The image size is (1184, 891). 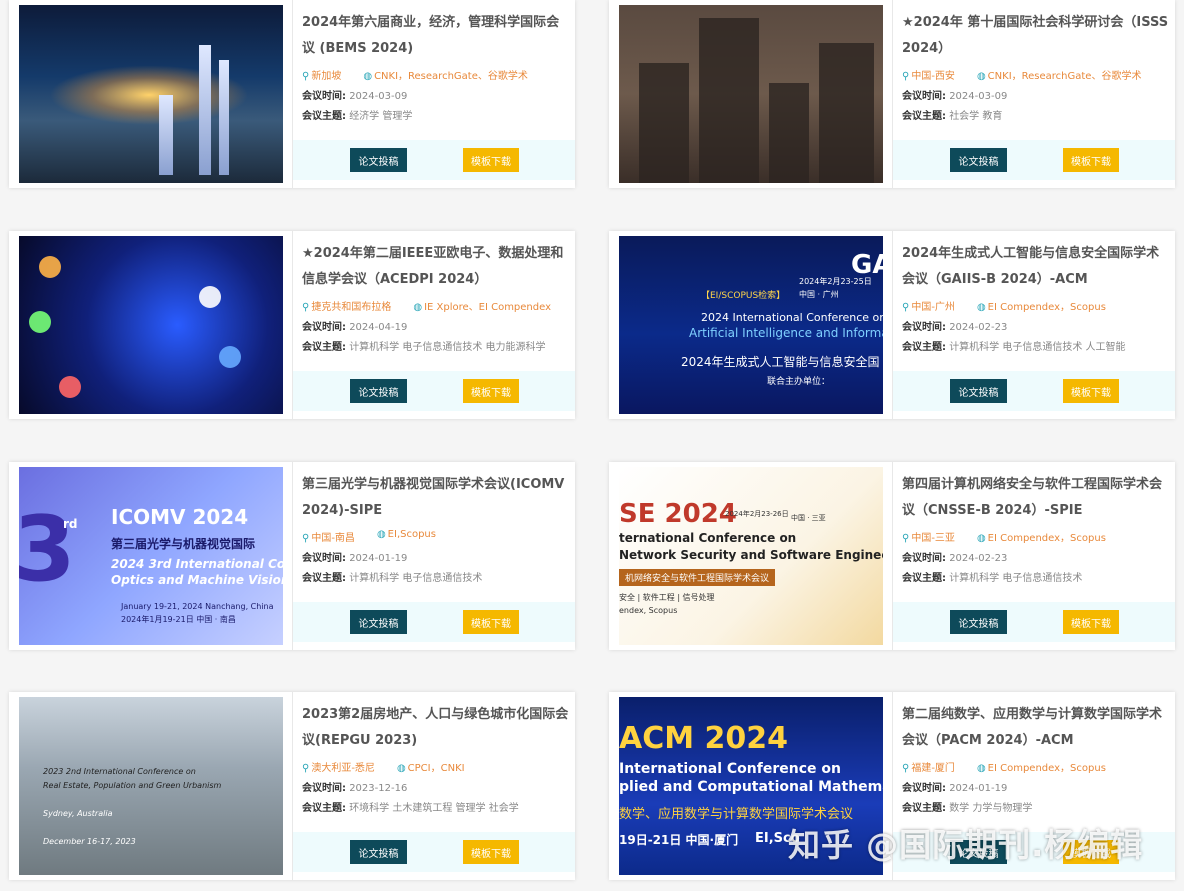 What do you see at coordinates (378, 327) in the screenshot?
I see `date-value: 2024-04-19` at bounding box center [378, 327].